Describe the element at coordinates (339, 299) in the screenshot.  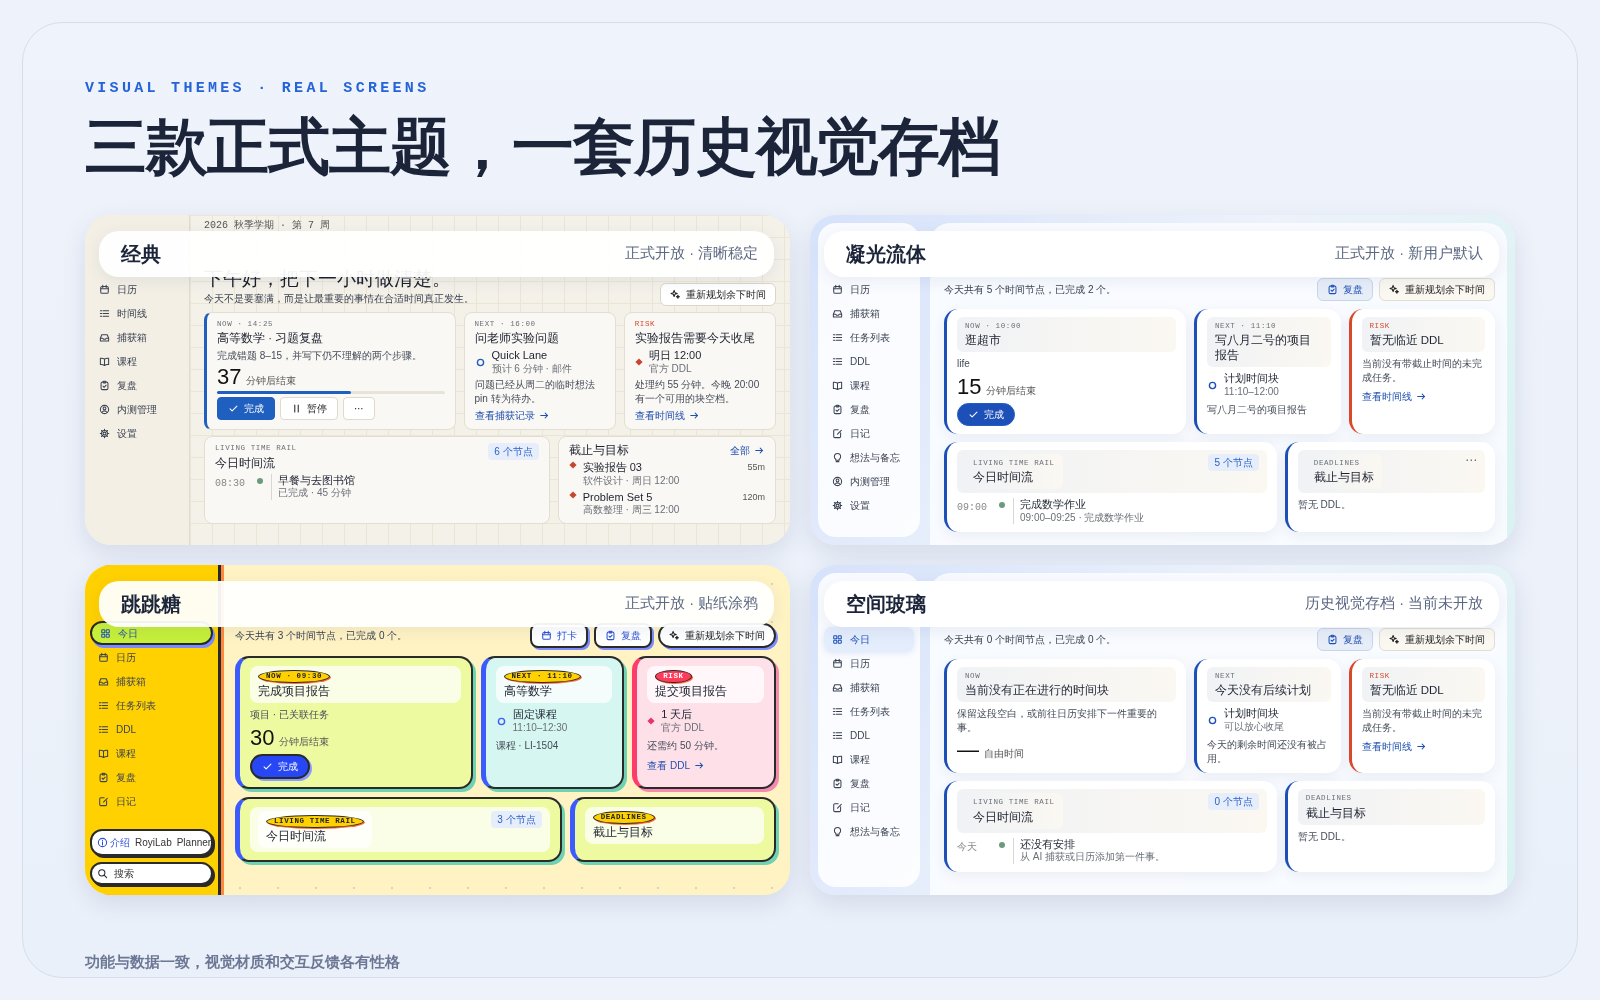
I see `summary-text: 今天不是要塞满，而是让最重要的事情在合适时间真正发生。` at that location.